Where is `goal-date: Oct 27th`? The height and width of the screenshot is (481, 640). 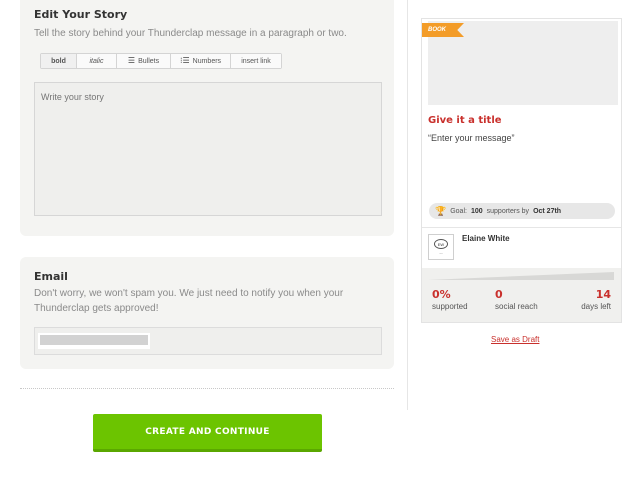 goal-date: Oct 27th is located at coordinates (547, 211).